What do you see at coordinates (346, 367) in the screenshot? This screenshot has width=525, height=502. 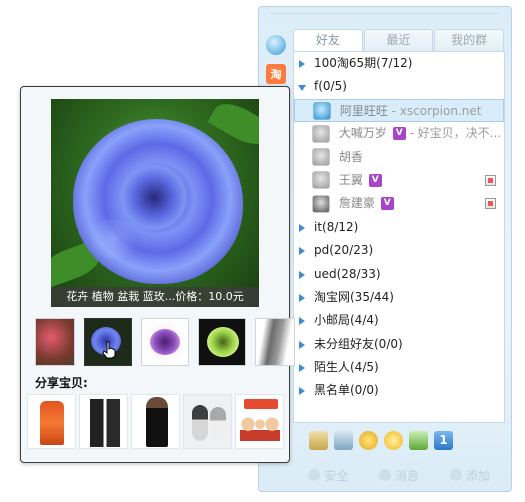 I see `group-label: 陌生人(4/5)` at bounding box center [346, 367].